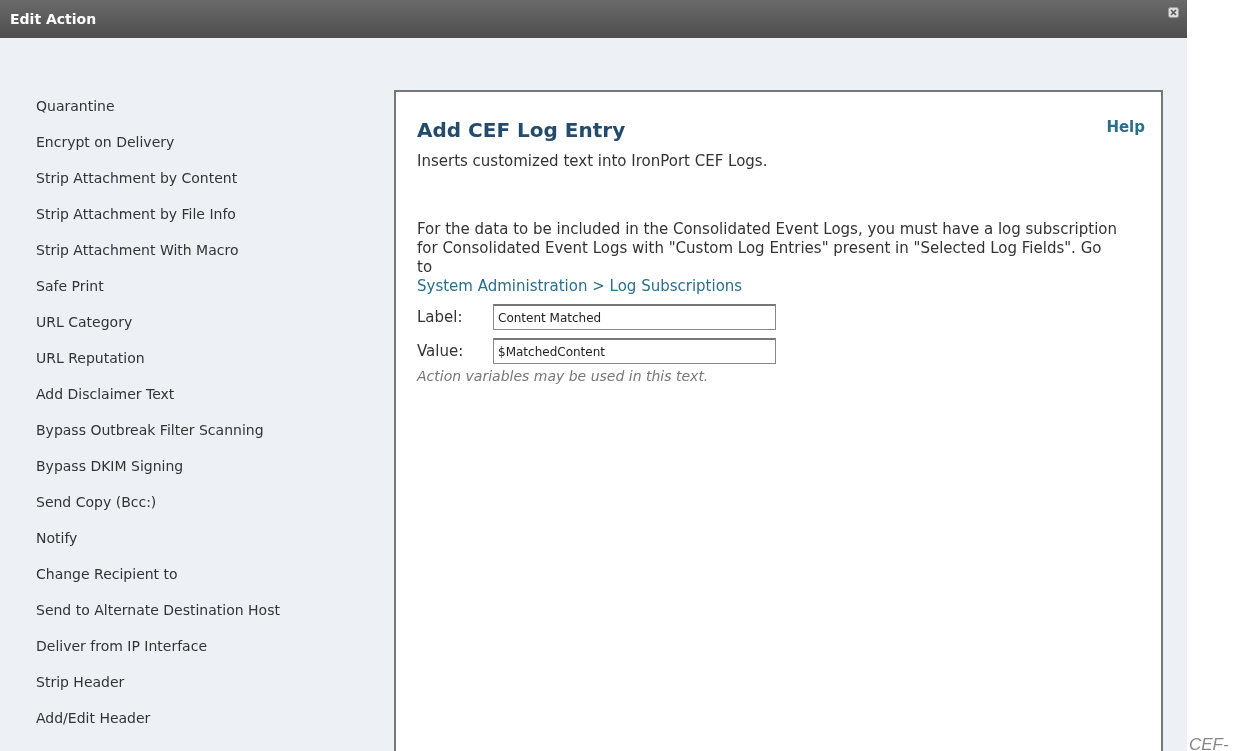  What do you see at coordinates (206, 403) in the screenshot?
I see `action-item: Add Disclaimer Text` at bounding box center [206, 403].